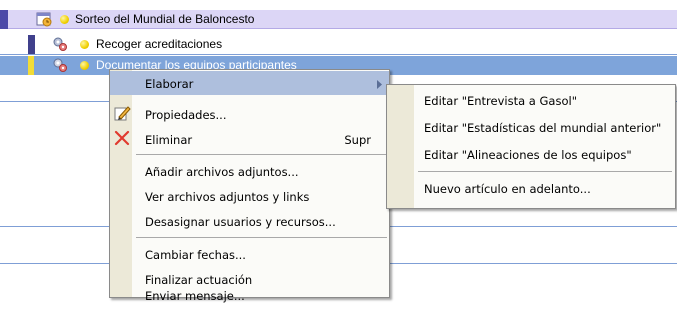 This screenshot has height=326, width=677. I want to click on submenu-item-alineaciones: Editar "Alineaciones de los equipos", so click(531, 154).